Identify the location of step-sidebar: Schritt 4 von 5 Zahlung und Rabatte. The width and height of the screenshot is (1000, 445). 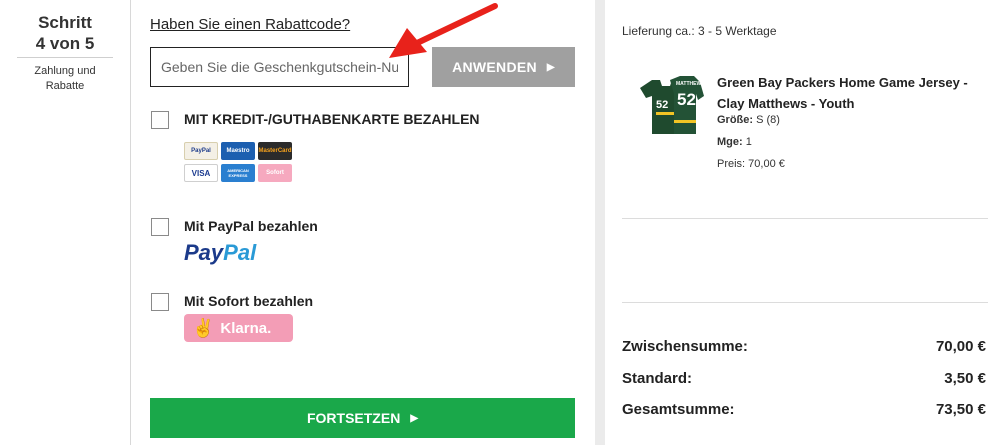
(65, 222).